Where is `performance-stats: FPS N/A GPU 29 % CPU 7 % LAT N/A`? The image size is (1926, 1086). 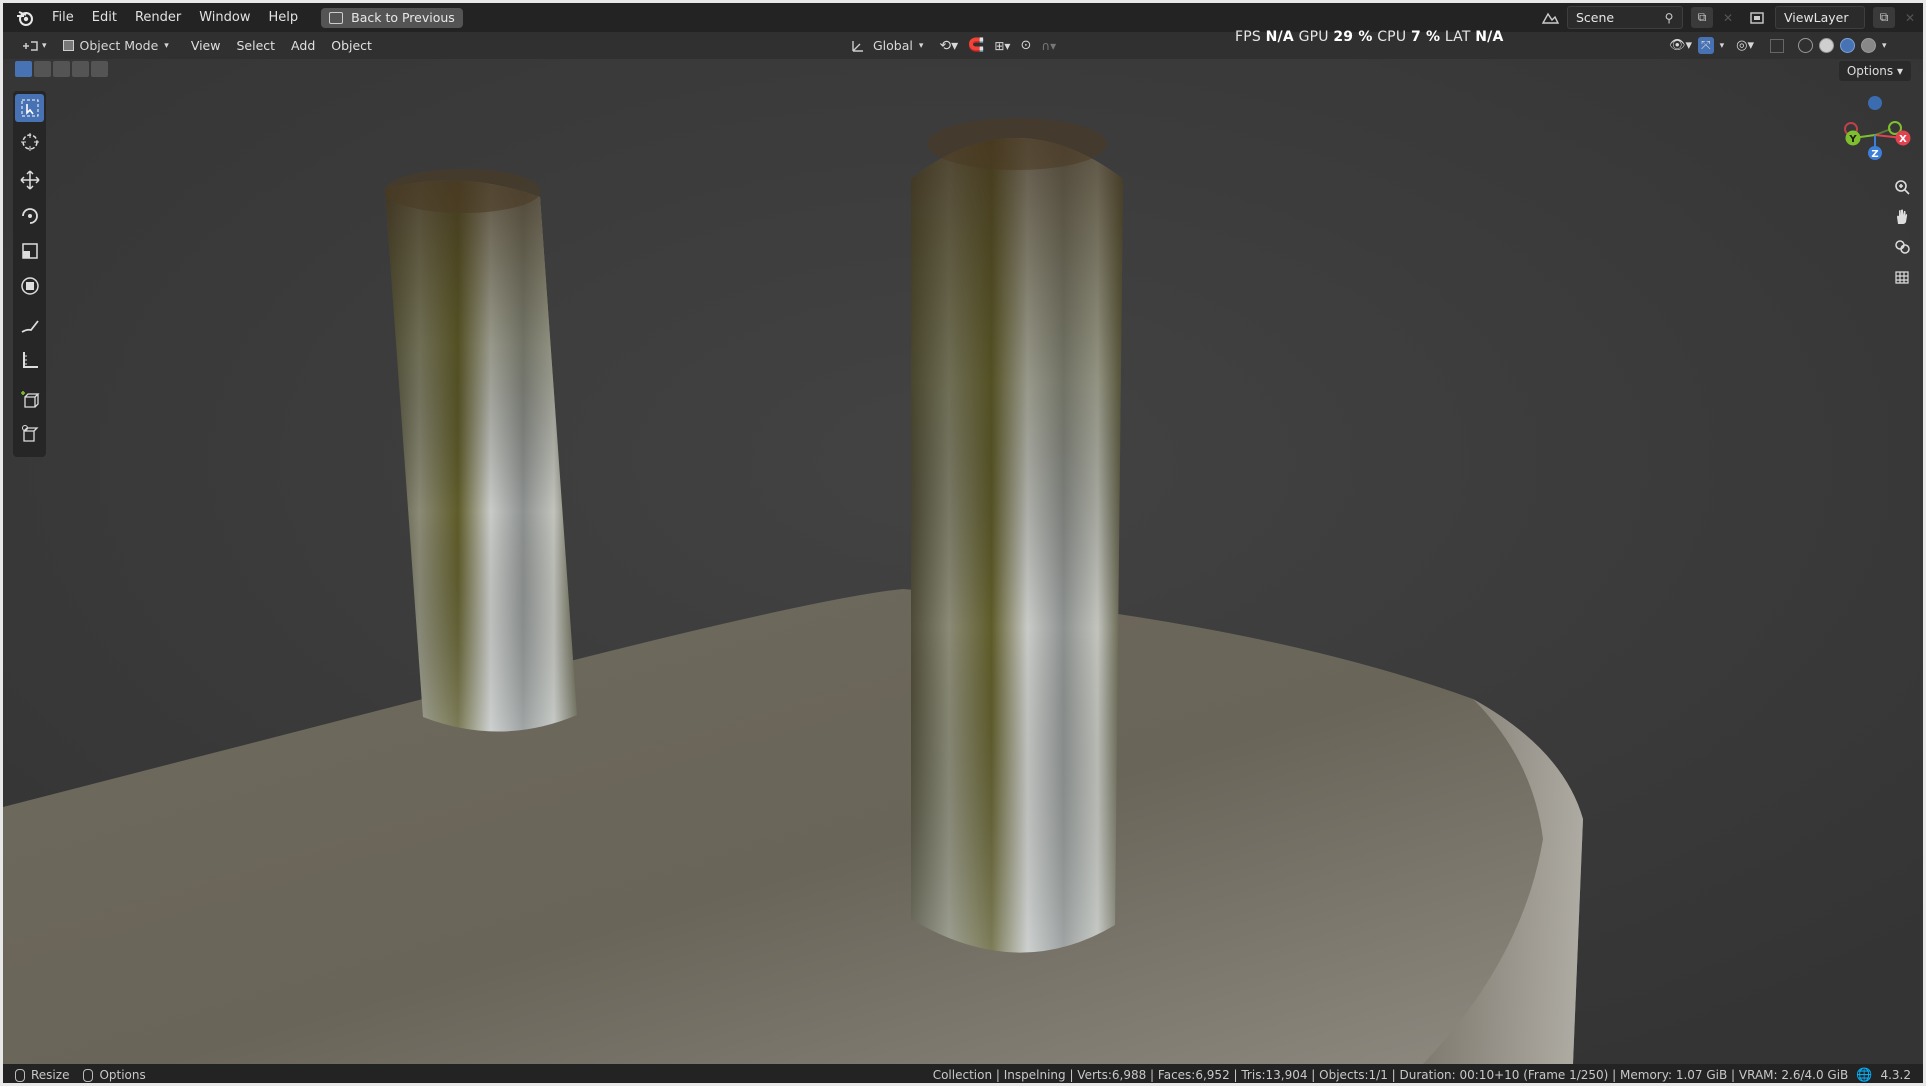
performance-stats: FPS N/A GPU 29 % CPU 7 % LAT N/A is located at coordinates (1369, 37).